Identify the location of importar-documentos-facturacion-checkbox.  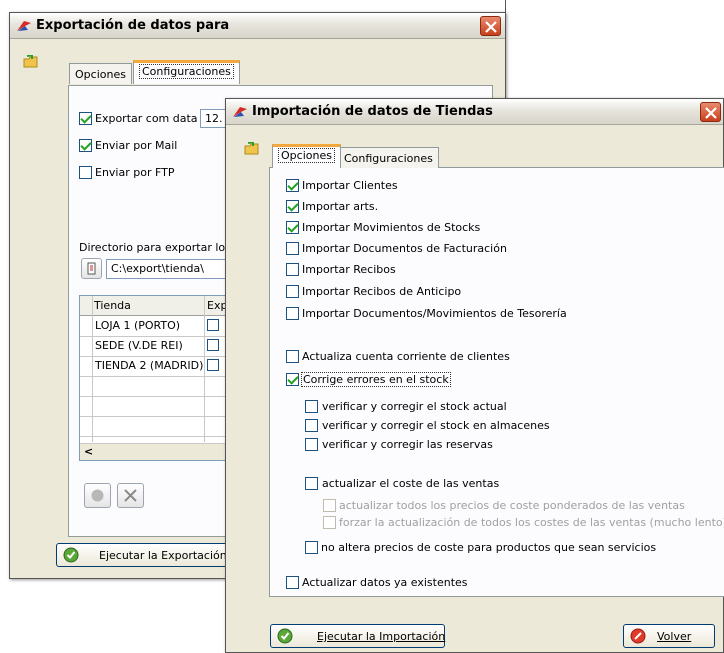
(292, 248).